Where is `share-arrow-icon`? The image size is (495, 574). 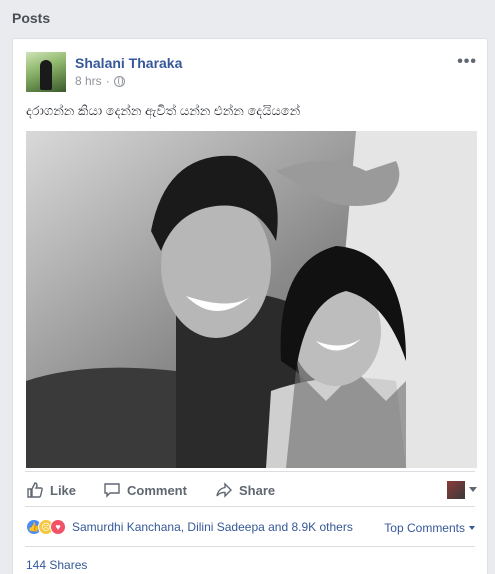
share-arrow-icon is located at coordinates (224, 490).